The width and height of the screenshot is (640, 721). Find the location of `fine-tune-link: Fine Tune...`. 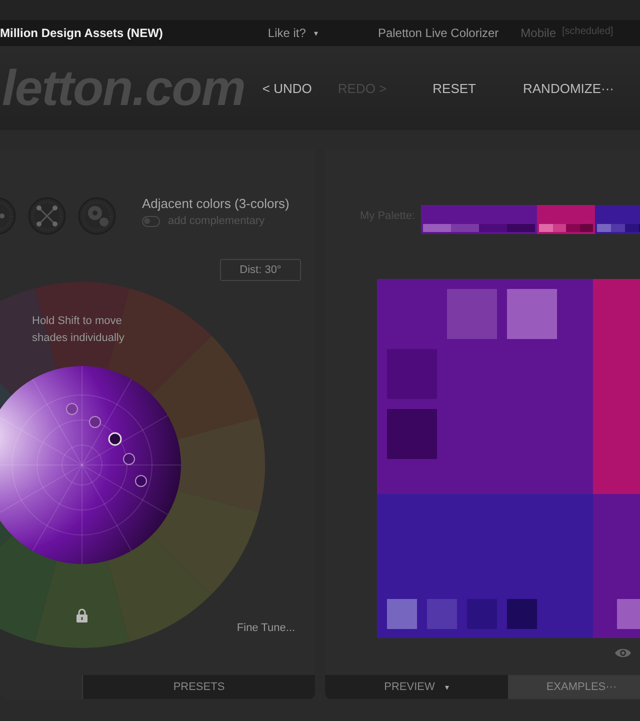

fine-tune-link: Fine Tune... is located at coordinates (265, 628).